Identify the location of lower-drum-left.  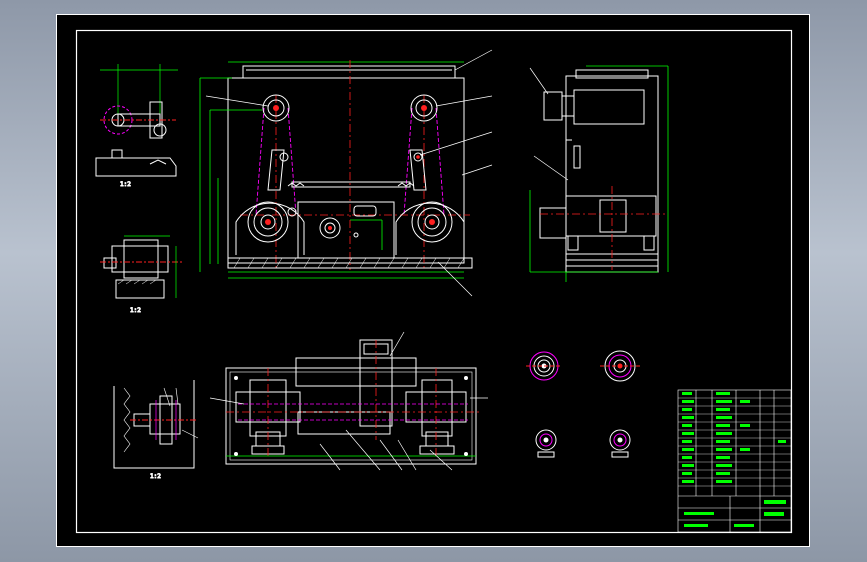
(270, 228).